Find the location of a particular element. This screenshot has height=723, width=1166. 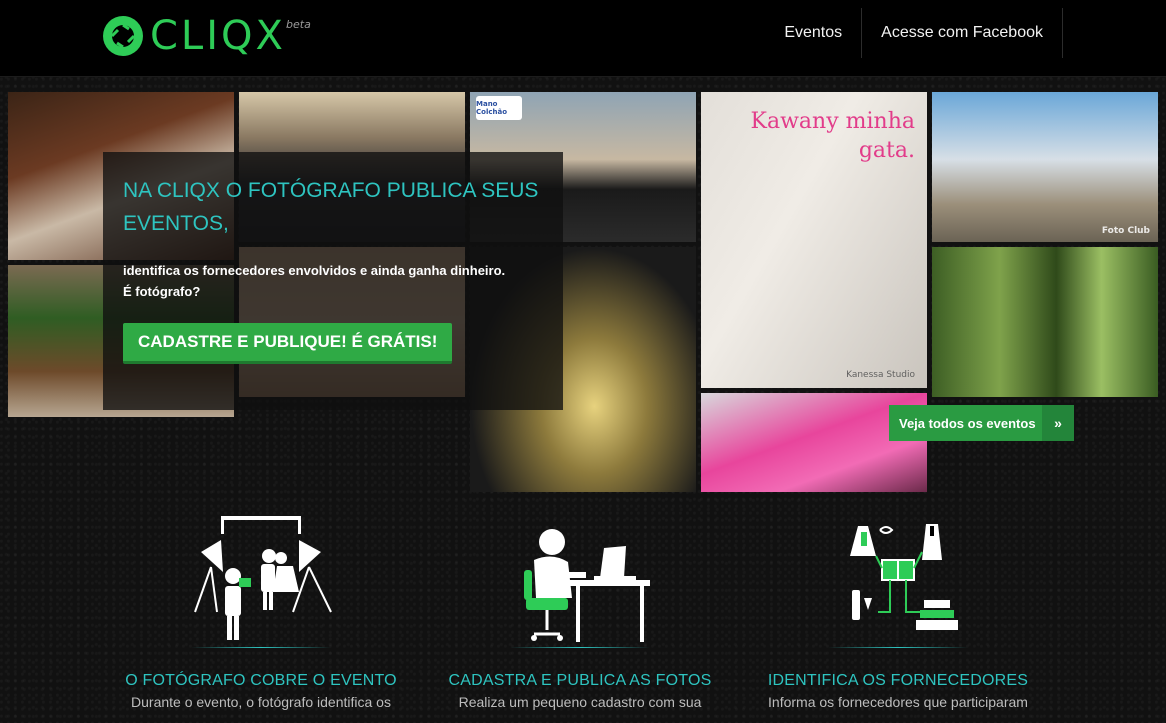

cliqx-logo: CLIQX beta is located at coordinates (206, 36).